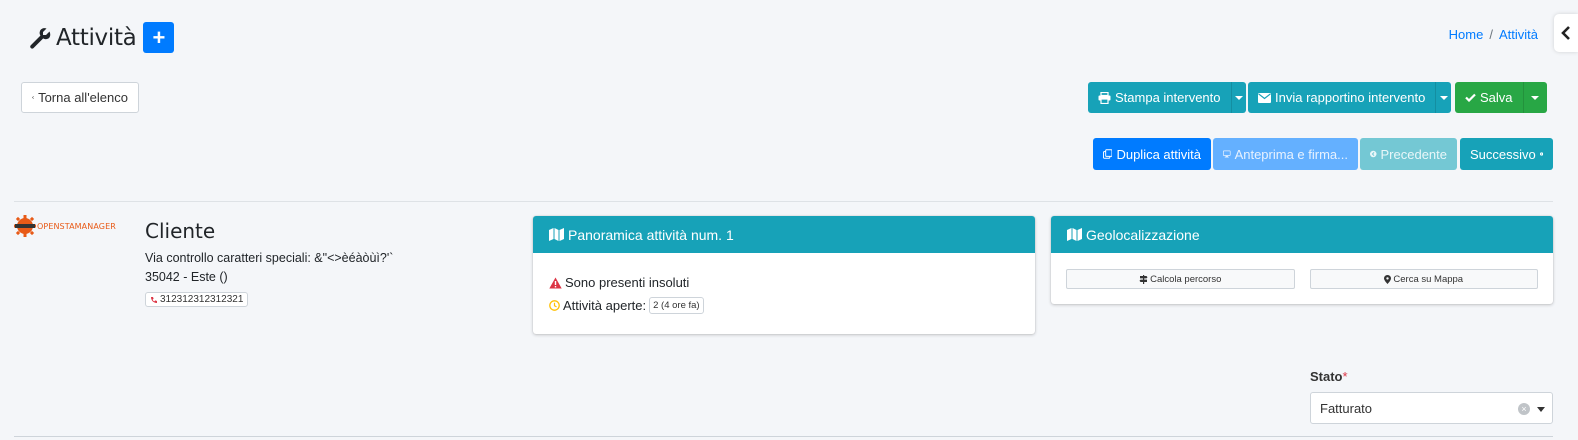  Describe the element at coordinates (555, 282) in the screenshot. I see `warning-icon` at that location.